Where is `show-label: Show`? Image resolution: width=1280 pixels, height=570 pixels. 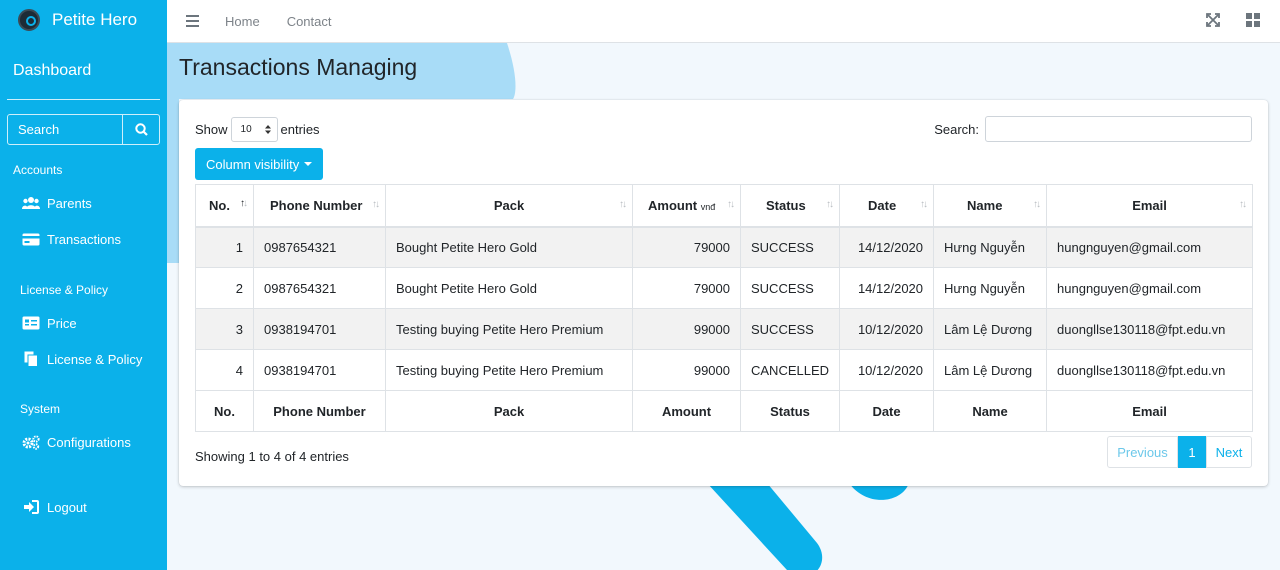
show-label: Show is located at coordinates (211, 129).